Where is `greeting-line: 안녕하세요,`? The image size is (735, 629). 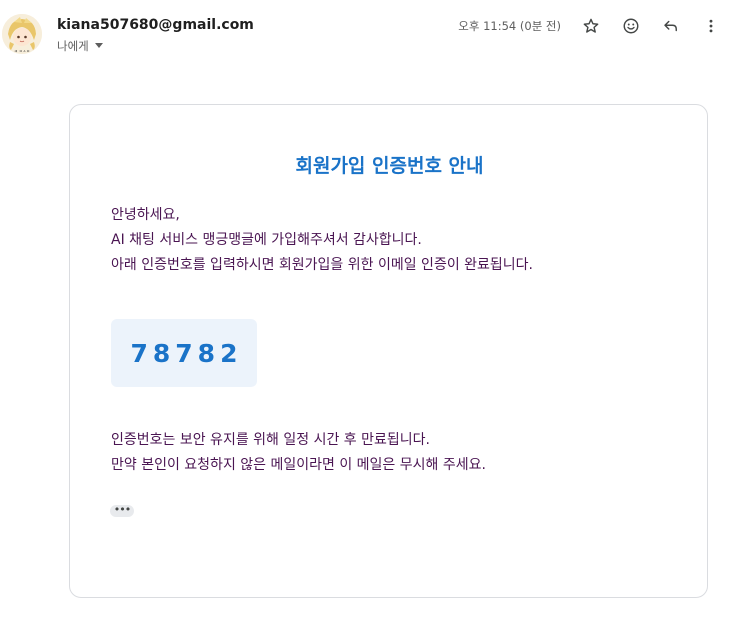
greeting-line: 안녕하세요, is located at coordinates (145, 215).